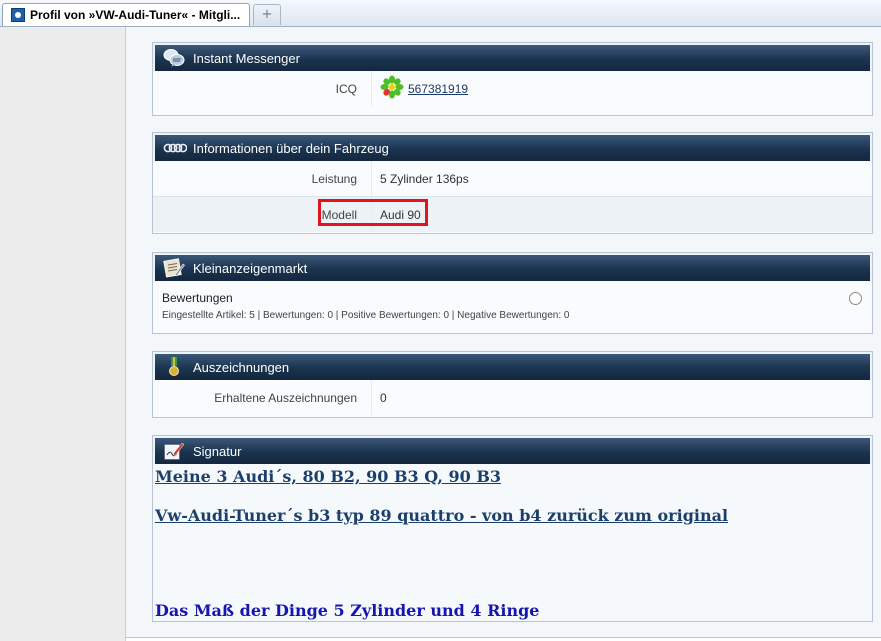 This screenshot has width=881, height=641. Describe the element at coordinates (512, 57) in the screenshot. I see `instant-messenger-header: Instant Messenger` at that location.